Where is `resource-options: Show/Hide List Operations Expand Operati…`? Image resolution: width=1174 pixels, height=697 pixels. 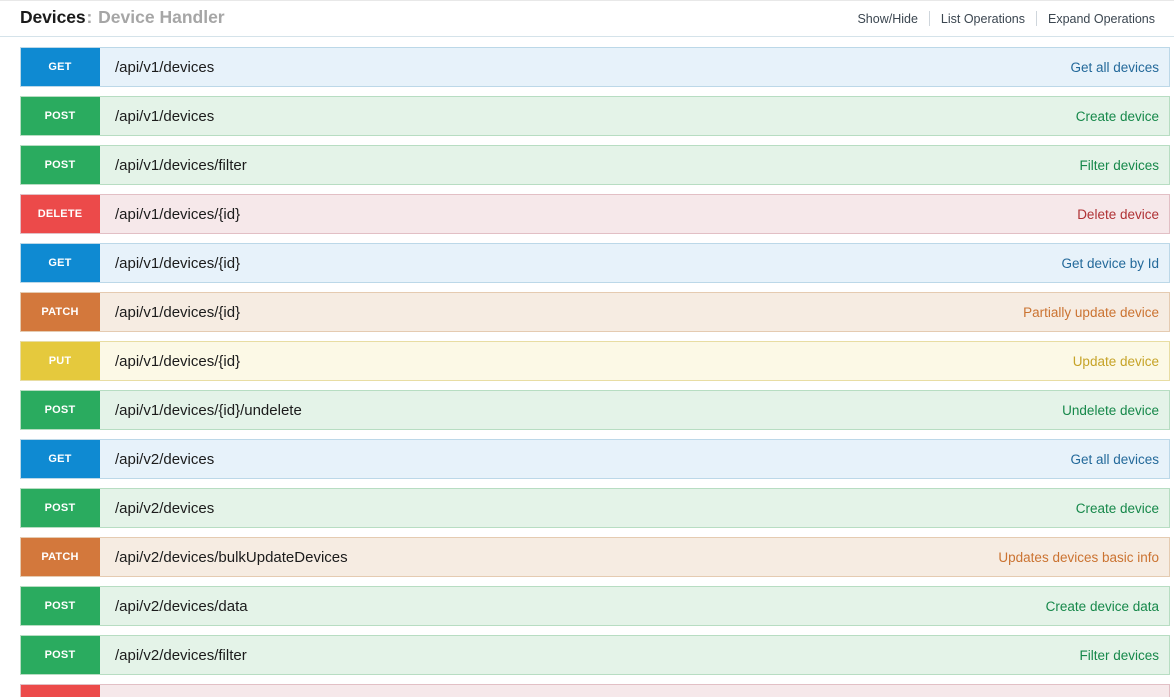 resource-options: Show/Hide List Operations Expand Operati… is located at coordinates (1008, 18).